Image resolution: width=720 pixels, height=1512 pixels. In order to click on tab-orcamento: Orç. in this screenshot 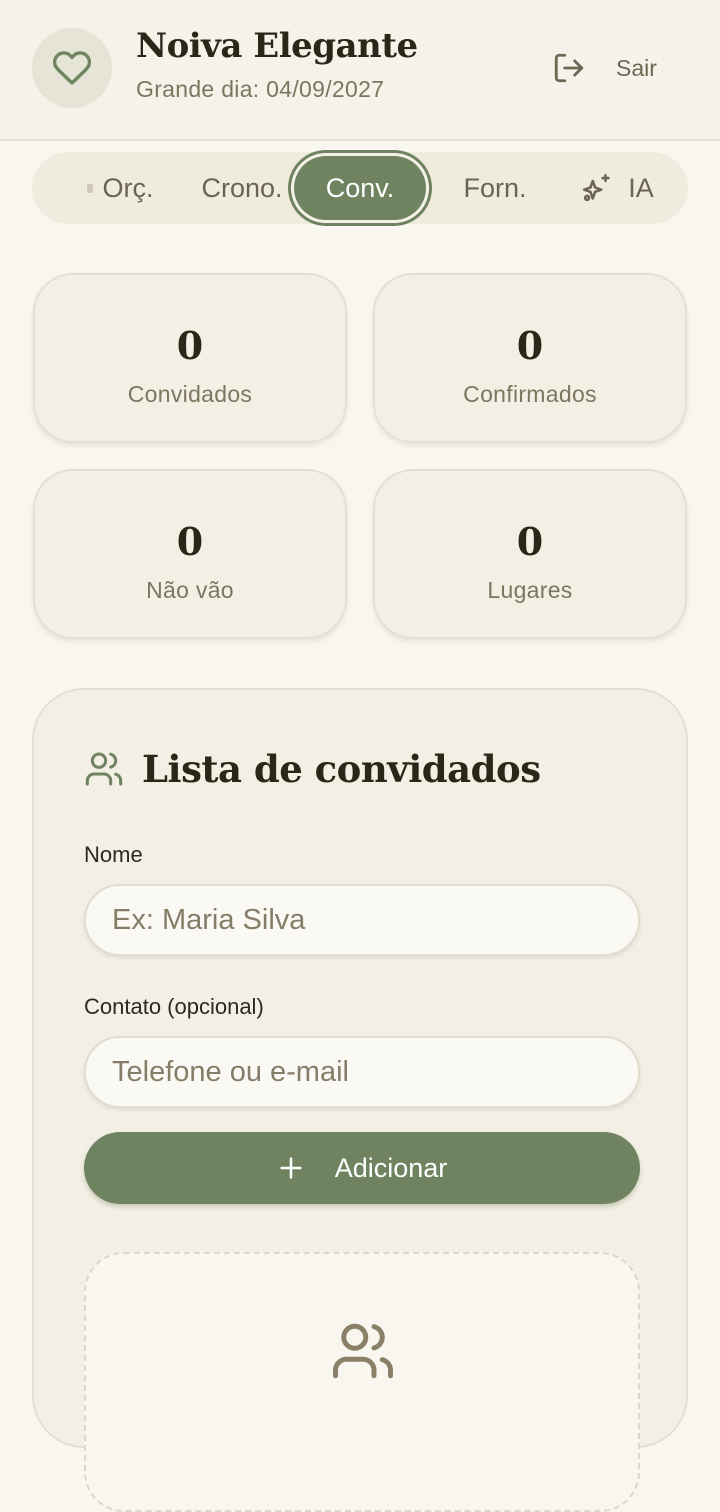, I will do `click(120, 188)`.